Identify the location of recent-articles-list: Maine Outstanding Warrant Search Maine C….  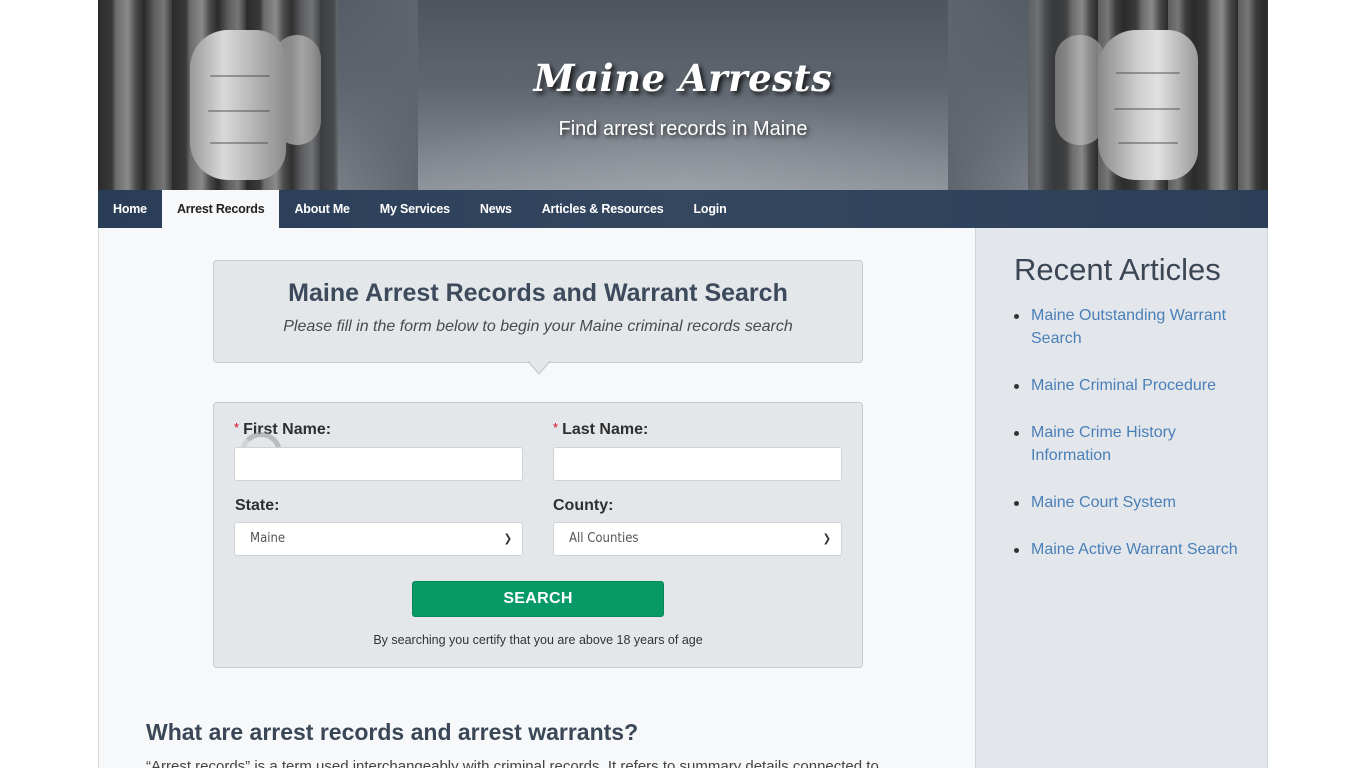
(1134, 444).